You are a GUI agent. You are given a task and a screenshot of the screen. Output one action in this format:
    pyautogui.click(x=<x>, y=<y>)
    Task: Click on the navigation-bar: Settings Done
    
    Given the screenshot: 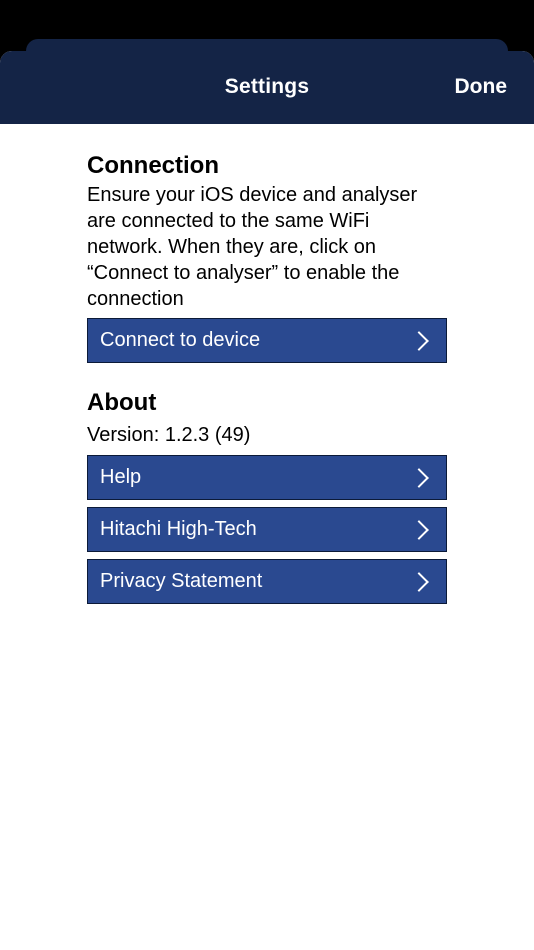 What is the action you would take?
    pyautogui.click(x=267, y=87)
    